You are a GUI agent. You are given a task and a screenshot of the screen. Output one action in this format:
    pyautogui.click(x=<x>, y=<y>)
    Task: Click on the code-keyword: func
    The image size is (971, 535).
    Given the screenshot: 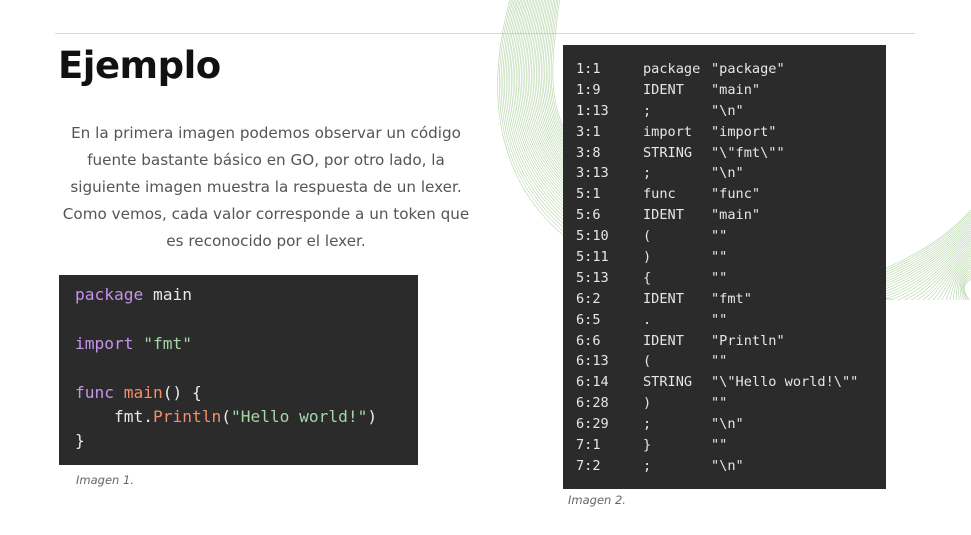 What is the action you would take?
    pyautogui.click(x=94, y=392)
    